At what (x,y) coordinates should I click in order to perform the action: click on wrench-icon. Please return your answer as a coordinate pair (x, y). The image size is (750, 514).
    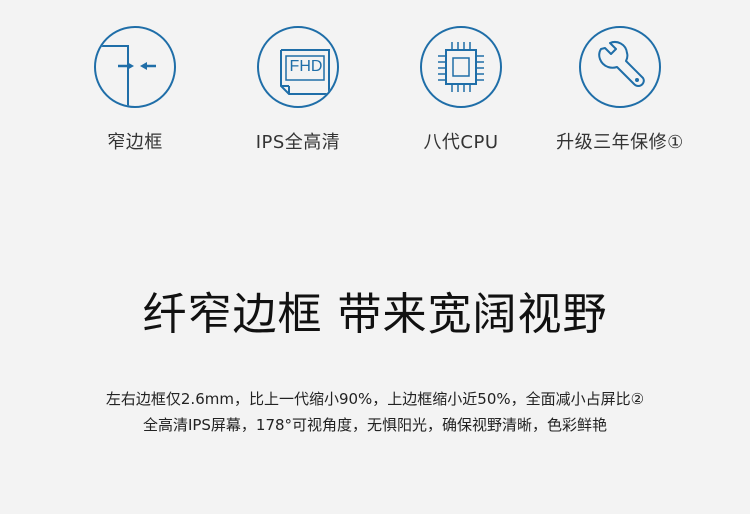
    Looking at the image, I should click on (620, 67).